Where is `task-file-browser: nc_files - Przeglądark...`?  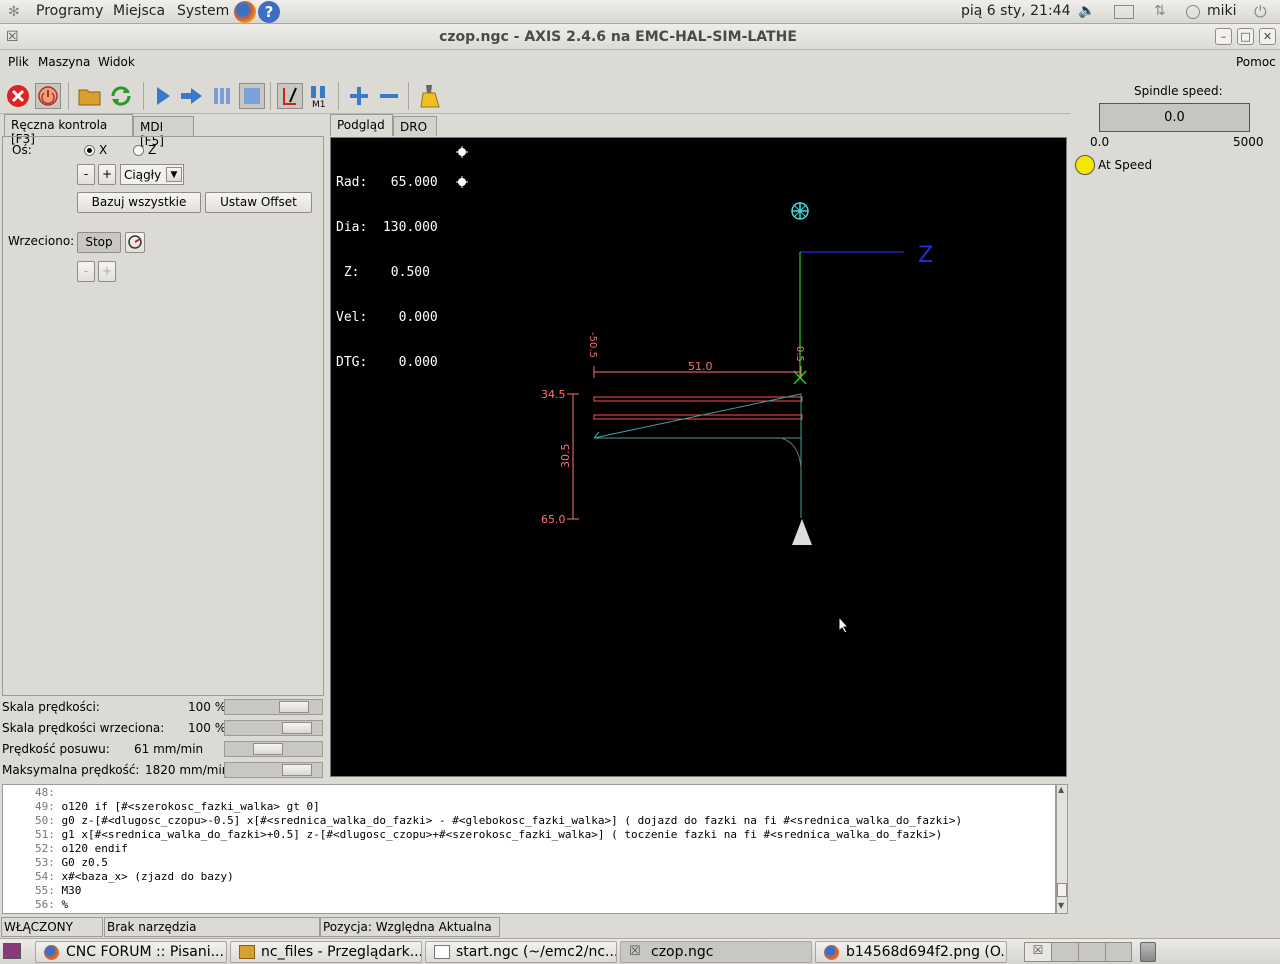 task-file-browser: nc_files - Przeglądark... is located at coordinates (326, 952).